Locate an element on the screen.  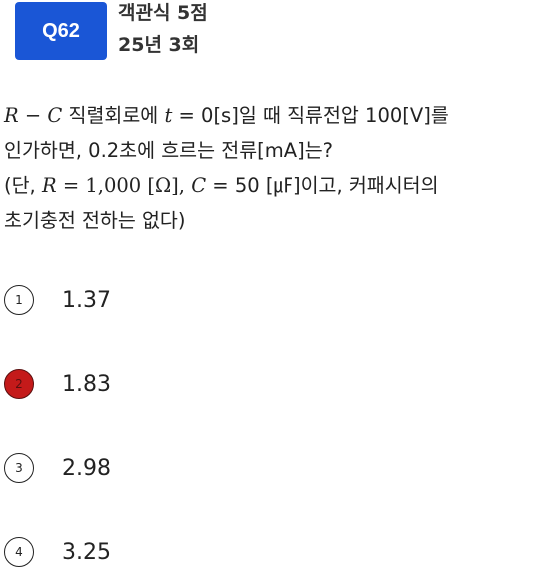
question-line-3: (단, R = 1,000 [Ω], C = 50 [㎌]이고, 커패시터의 is located at coordinates (281, 185).